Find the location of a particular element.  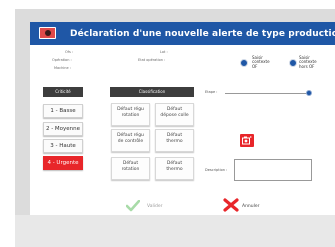

priority-label: 1 - Basse is located at coordinates (63, 111).